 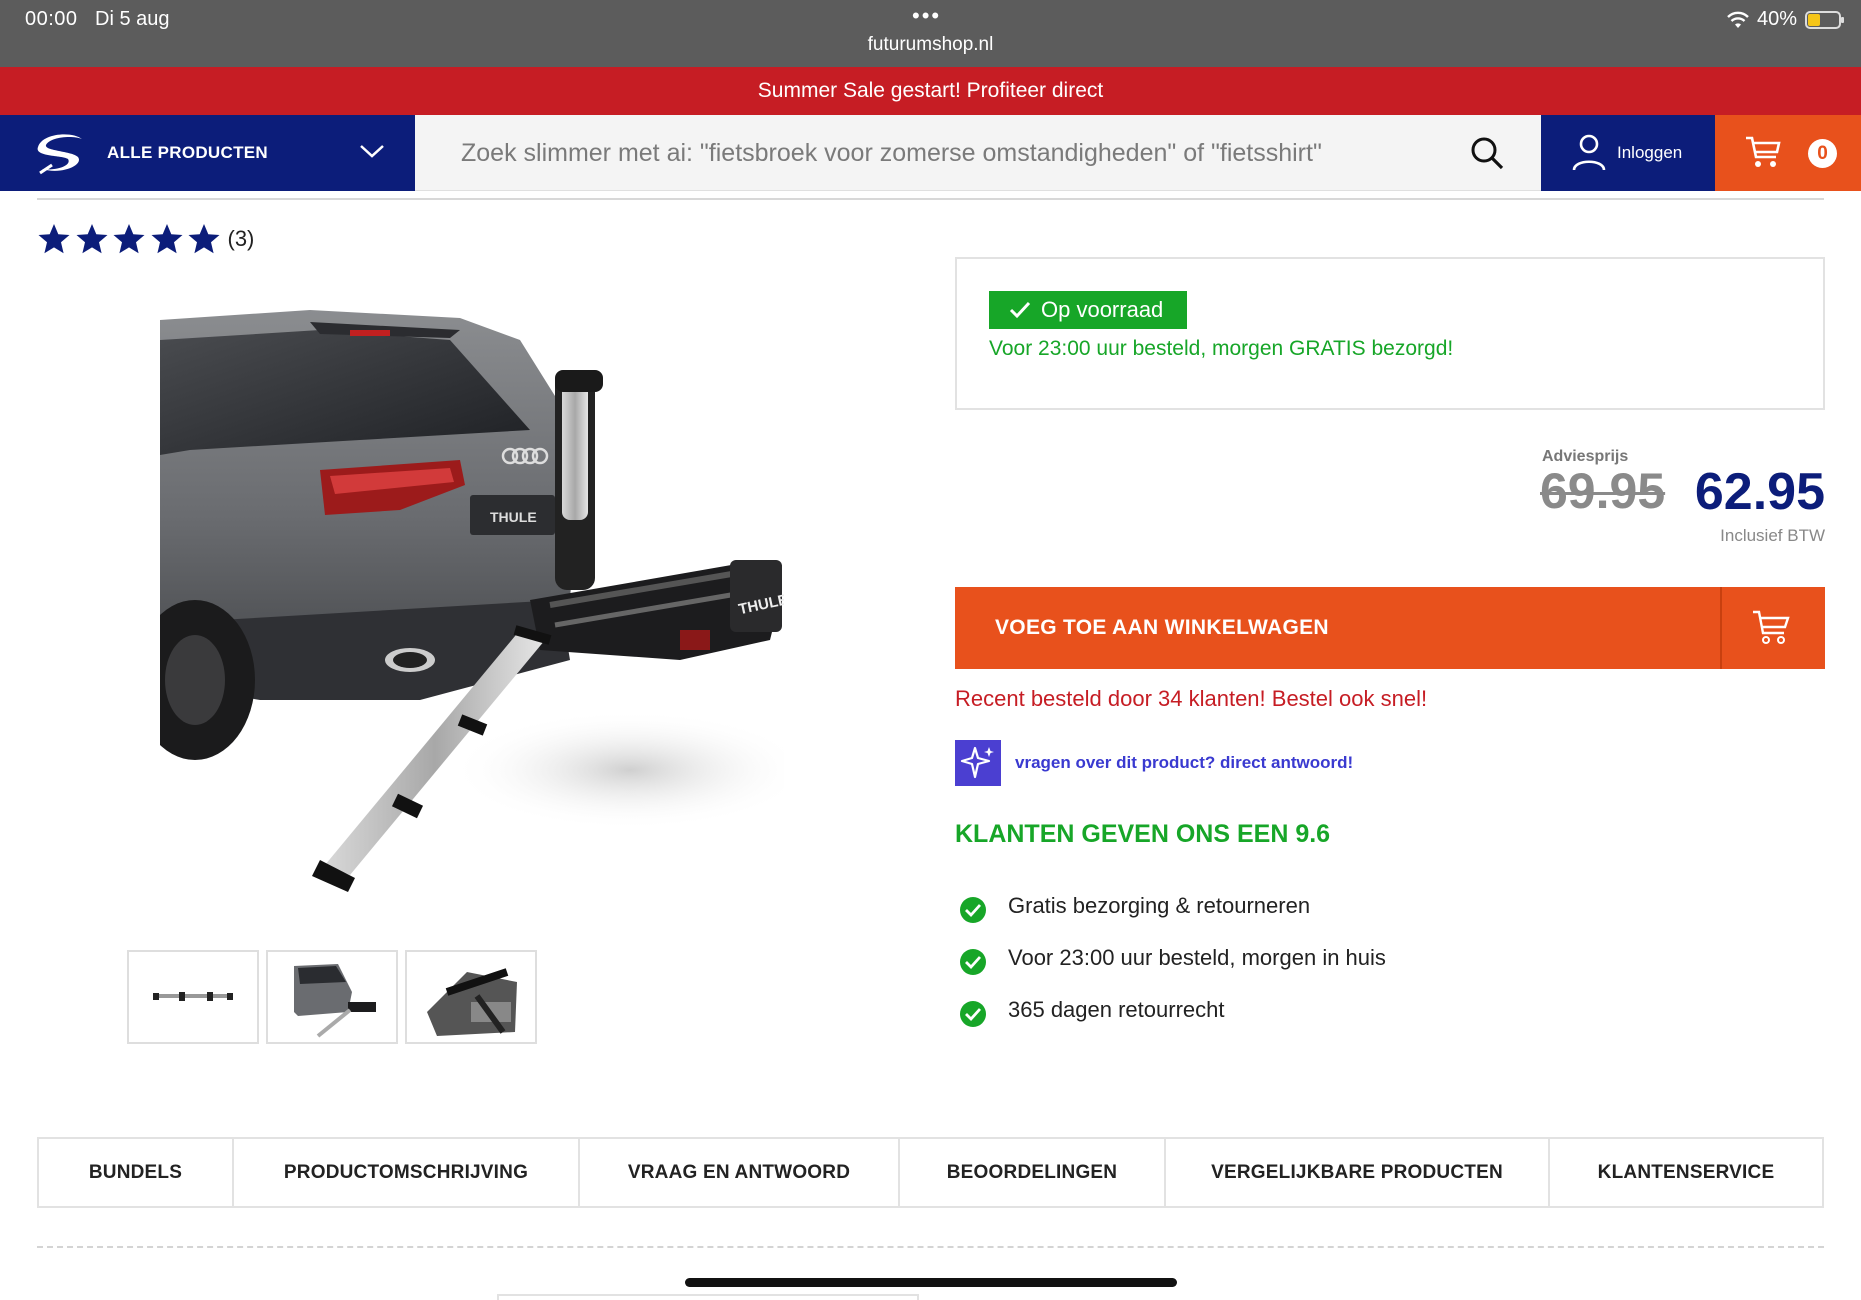 I want to click on usp-text: 365 dagen retourrecht, so click(x=1116, y=1009).